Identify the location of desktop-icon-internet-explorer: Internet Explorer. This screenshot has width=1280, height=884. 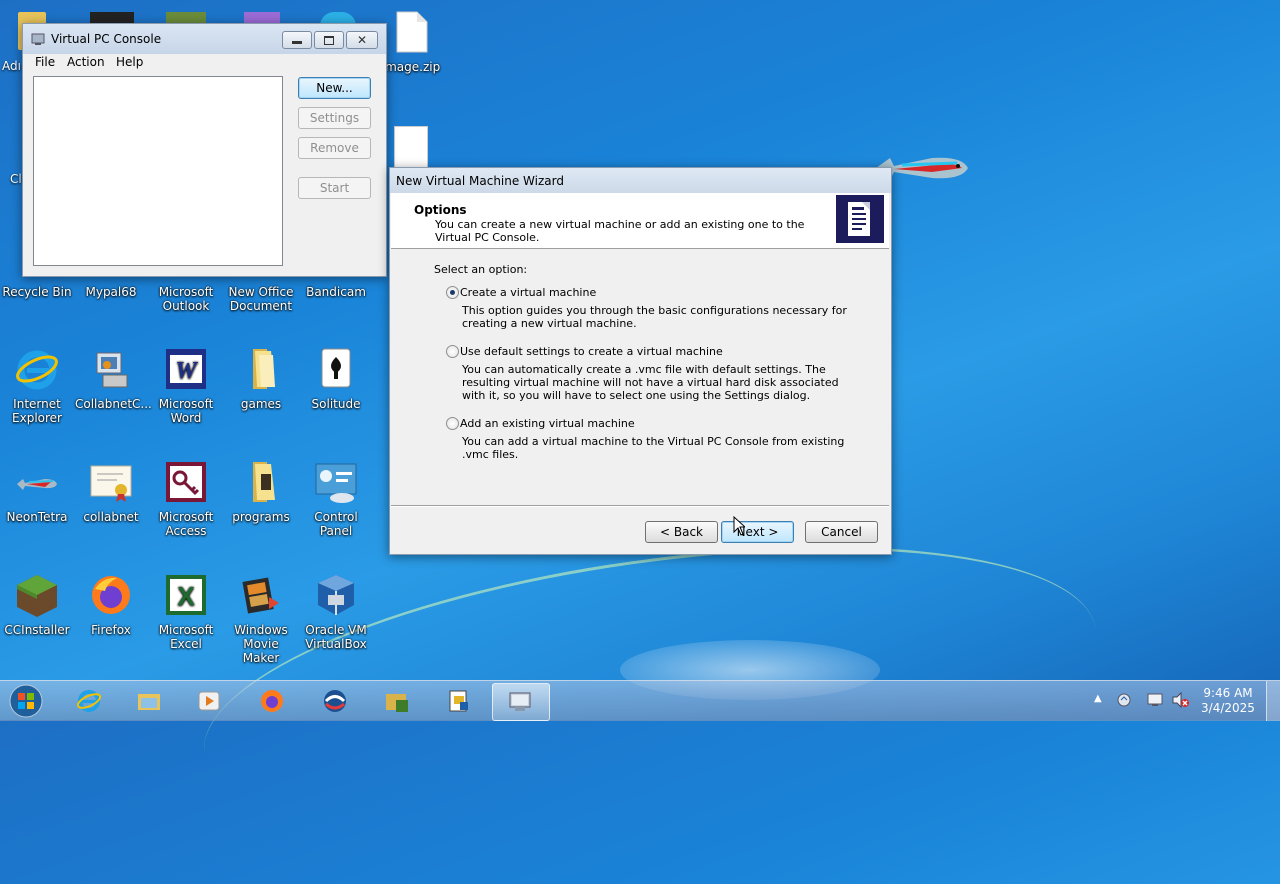
(37, 386).